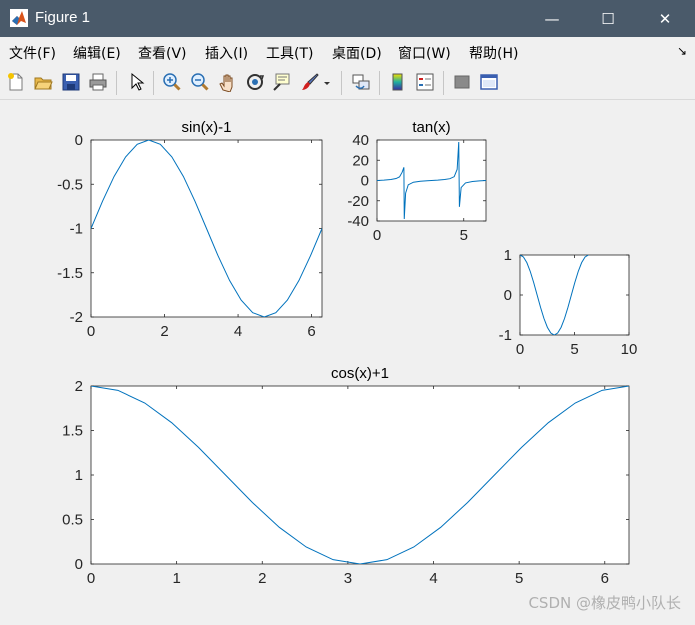  Describe the element at coordinates (226, 53) in the screenshot. I see `menu-insert: 插入(I)` at that location.